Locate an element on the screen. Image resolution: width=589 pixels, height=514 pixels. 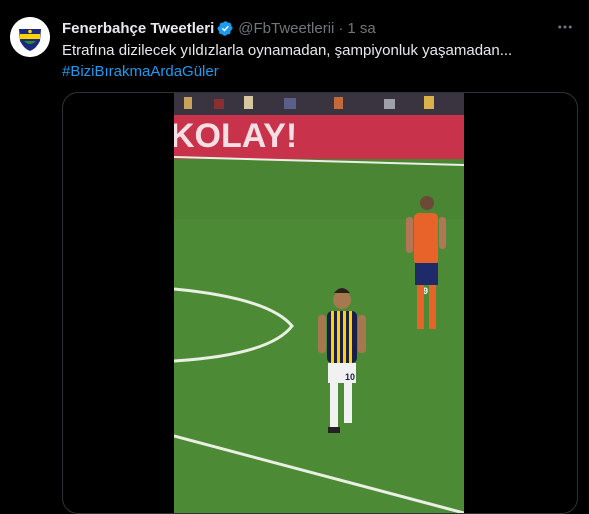
fenerbahce-logo-icon is located at coordinates (30, 37).